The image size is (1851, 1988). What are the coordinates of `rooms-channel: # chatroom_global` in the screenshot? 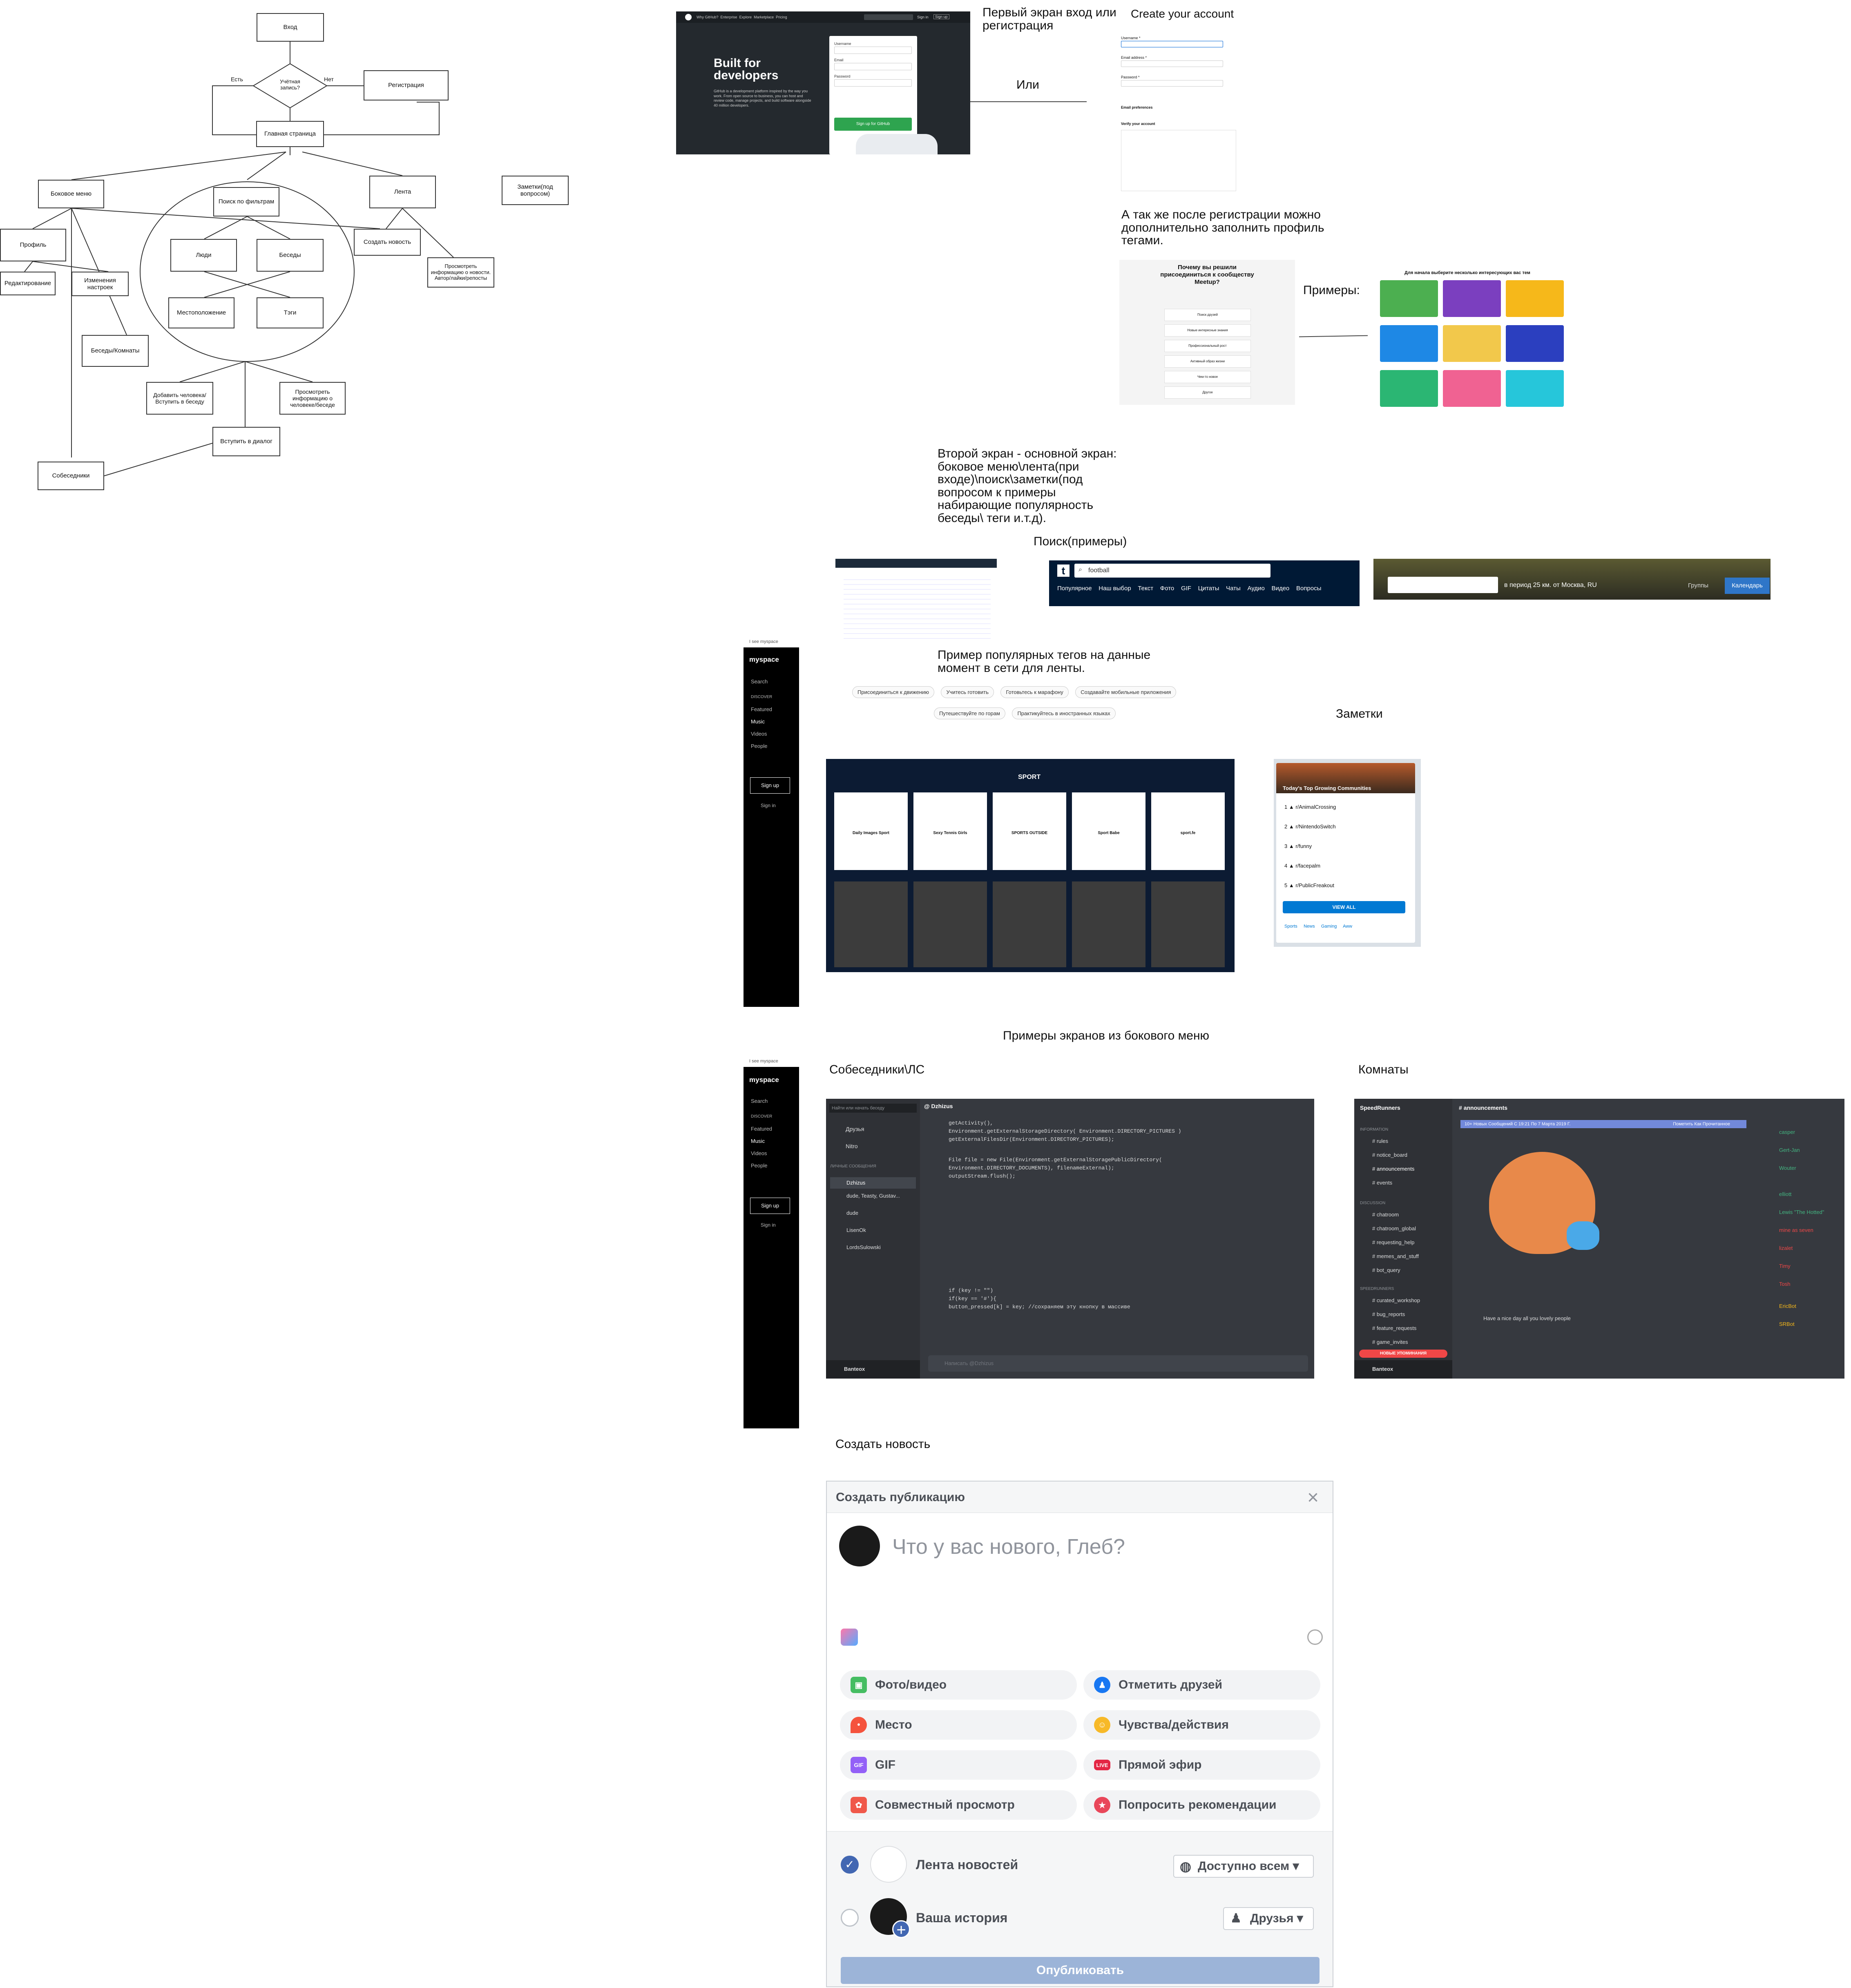 It's located at (1394, 1228).